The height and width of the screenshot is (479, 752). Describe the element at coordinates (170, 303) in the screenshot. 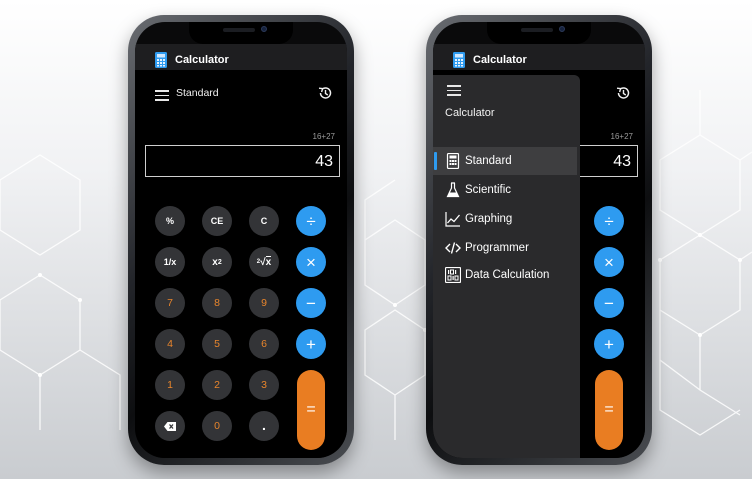

I see `key-7: 7` at that location.